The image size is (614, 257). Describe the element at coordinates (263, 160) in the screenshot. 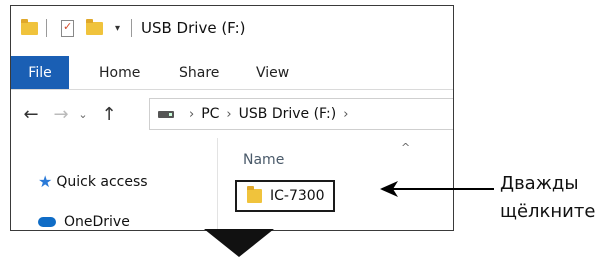

I see `column-header-name: Name` at that location.